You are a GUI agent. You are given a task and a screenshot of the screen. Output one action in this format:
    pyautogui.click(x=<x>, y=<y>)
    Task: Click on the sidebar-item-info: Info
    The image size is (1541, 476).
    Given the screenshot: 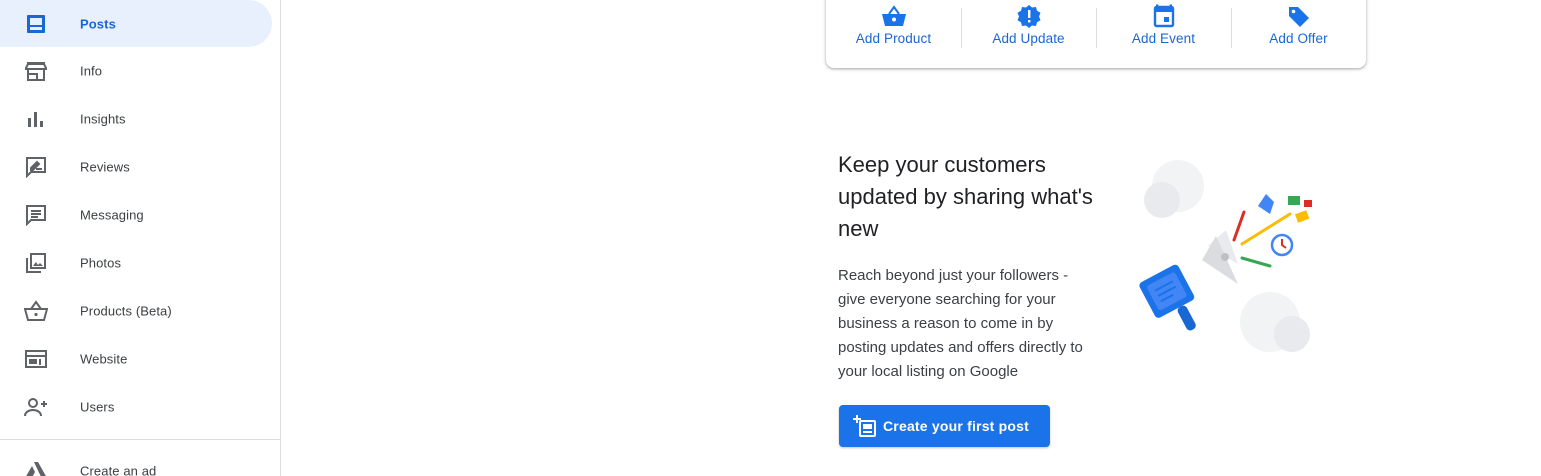 What is the action you would take?
    pyautogui.click(x=136, y=70)
    